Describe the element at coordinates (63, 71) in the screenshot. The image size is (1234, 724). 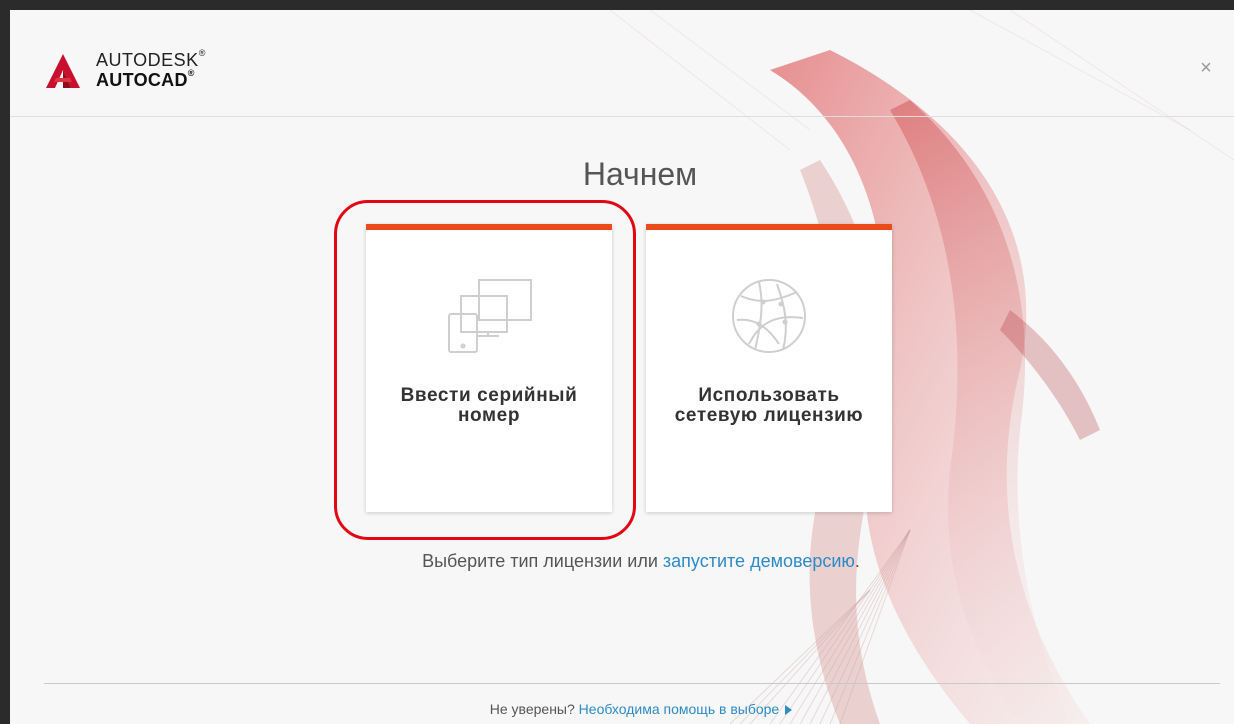
I see `autocad-logo-icon` at that location.